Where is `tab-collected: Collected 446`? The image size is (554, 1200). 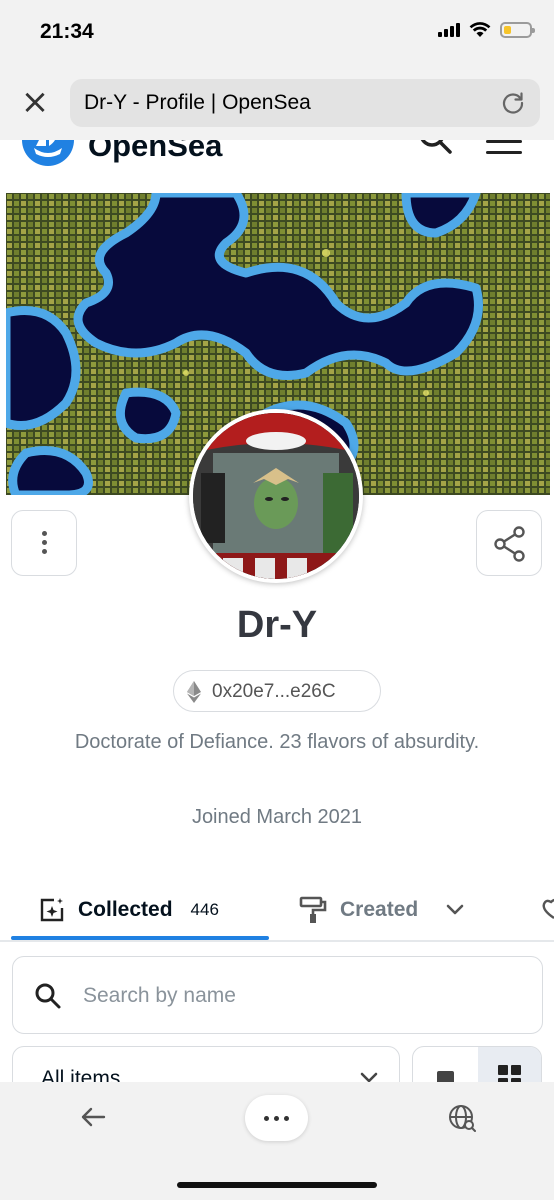 tab-collected: Collected 446 is located at coordinates (128, 910).